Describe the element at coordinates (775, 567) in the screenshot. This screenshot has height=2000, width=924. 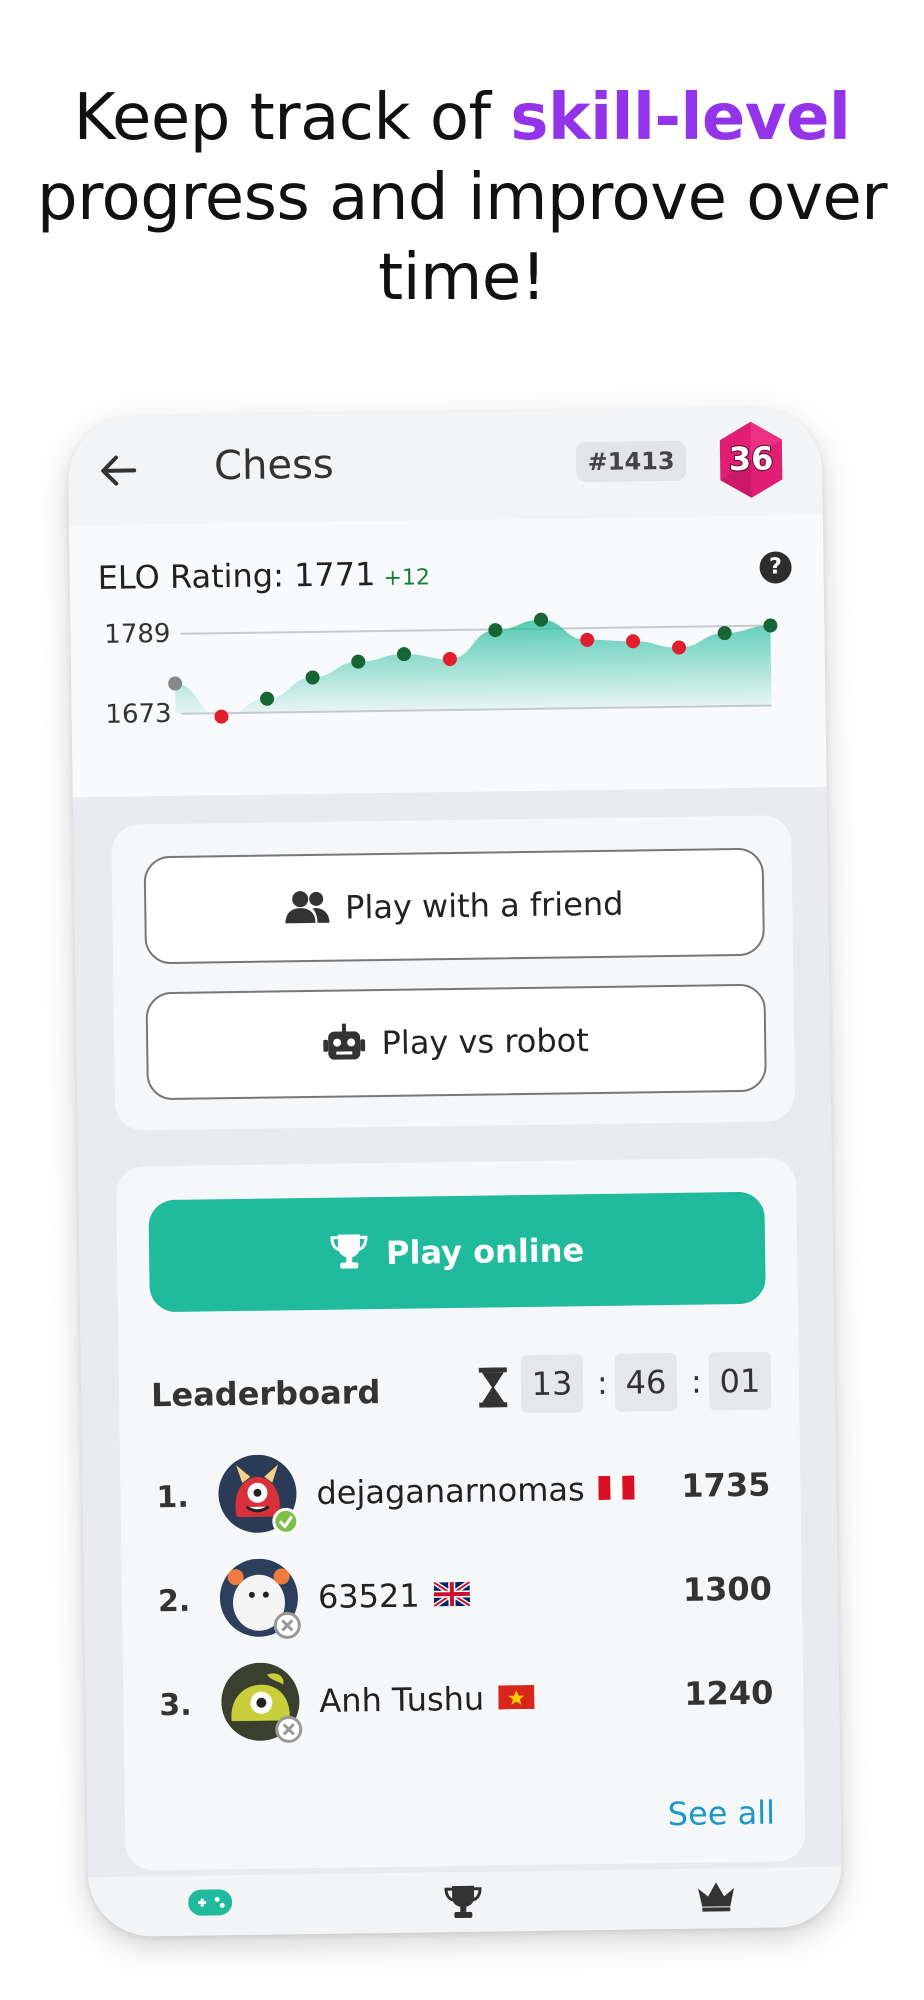
I see `help-icon: ?` at that location.